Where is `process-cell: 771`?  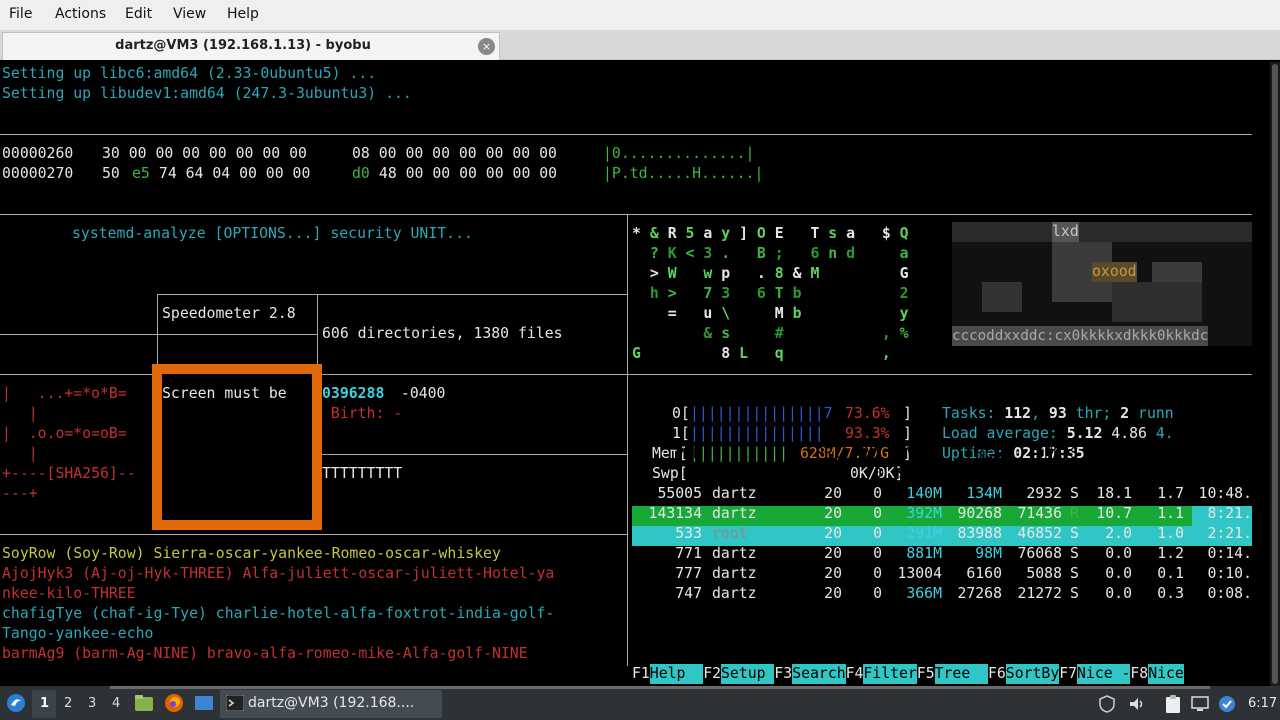
process-cell: 771 is located at coordinates (688, 553).